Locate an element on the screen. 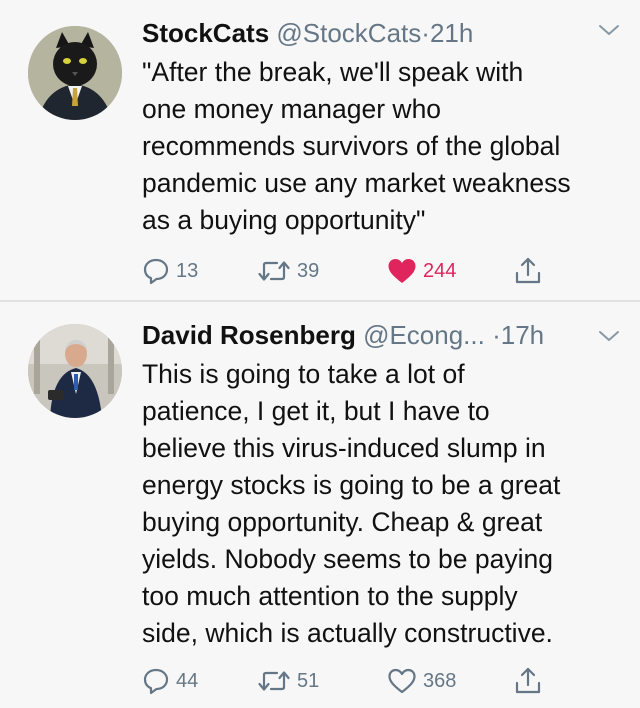 Image resolution: width=640 pixels, height=708 pixels. share-button is located at coordinates (528, 681).